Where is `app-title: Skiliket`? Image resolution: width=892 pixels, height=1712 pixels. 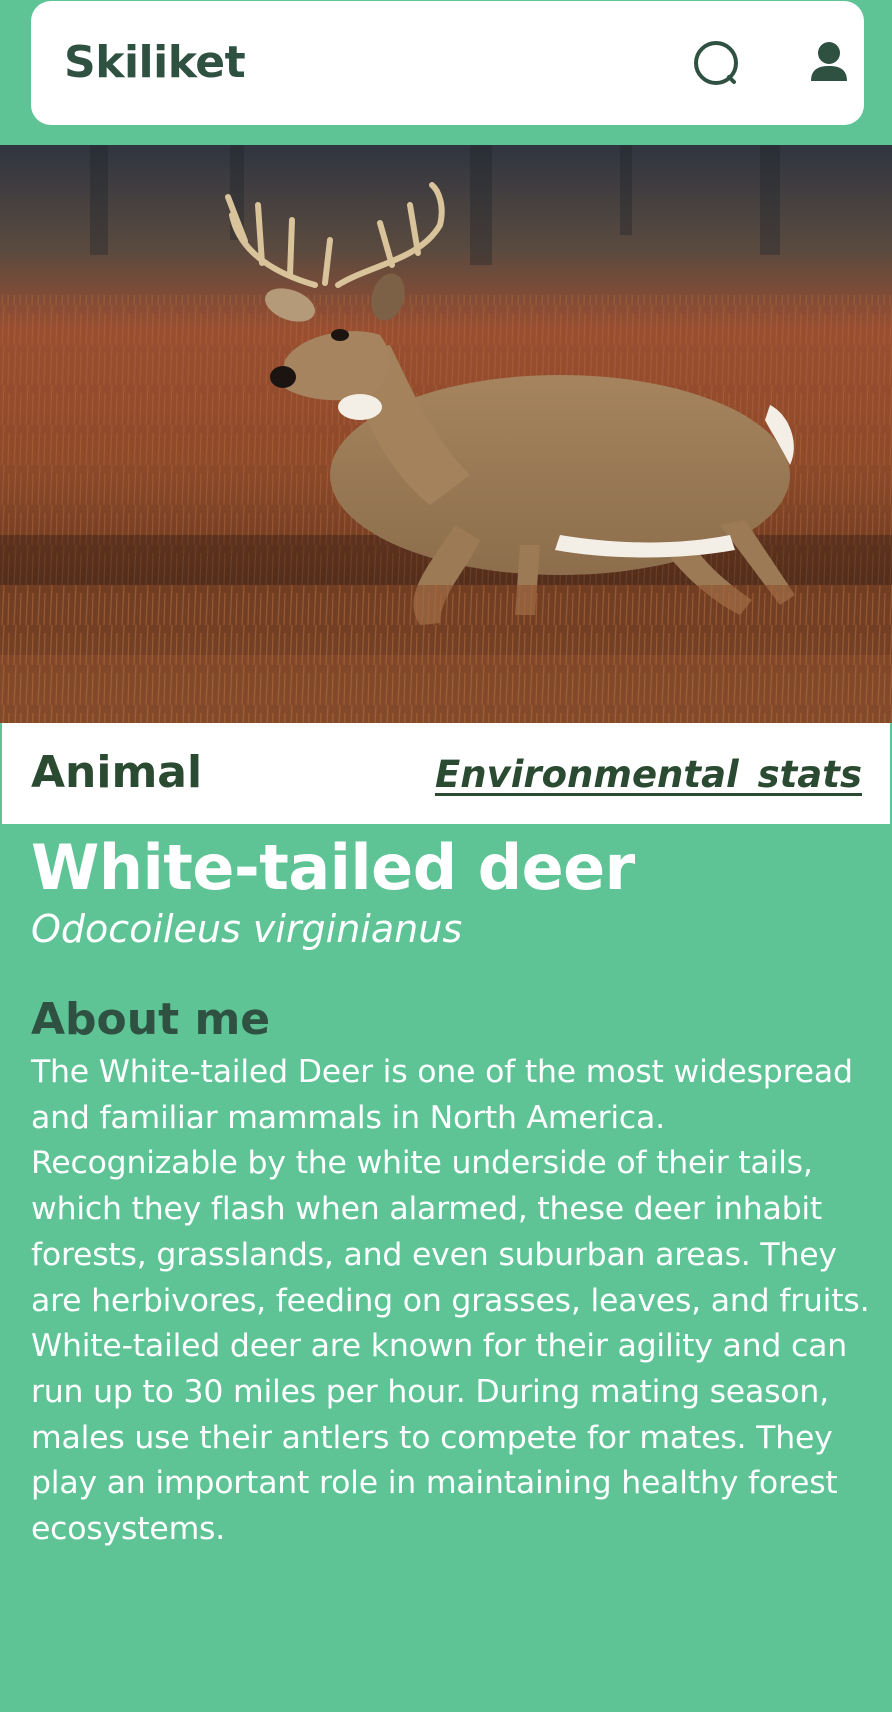
app-title: Skiliket is located at coordinates (155, 62).